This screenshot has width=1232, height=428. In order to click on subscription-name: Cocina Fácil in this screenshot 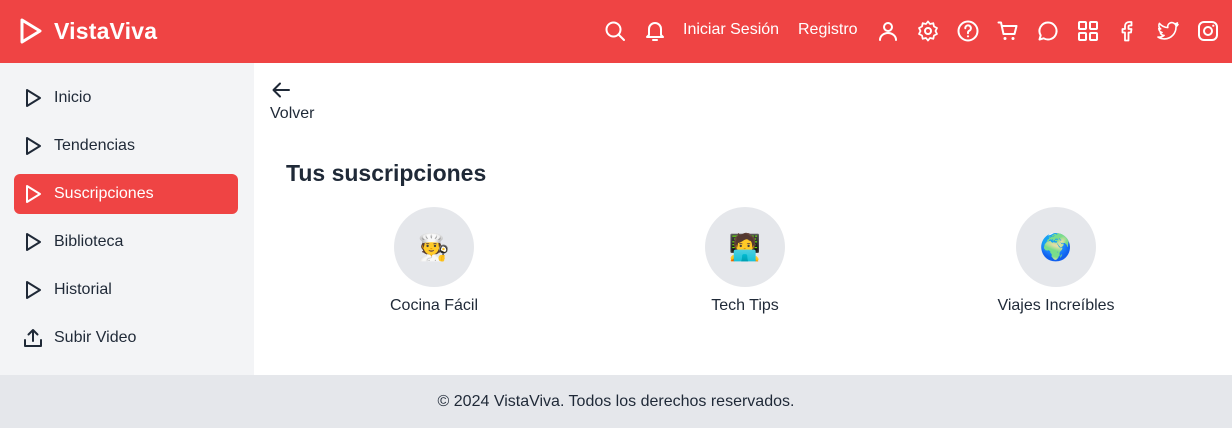, I will do `click(434, 305)`.